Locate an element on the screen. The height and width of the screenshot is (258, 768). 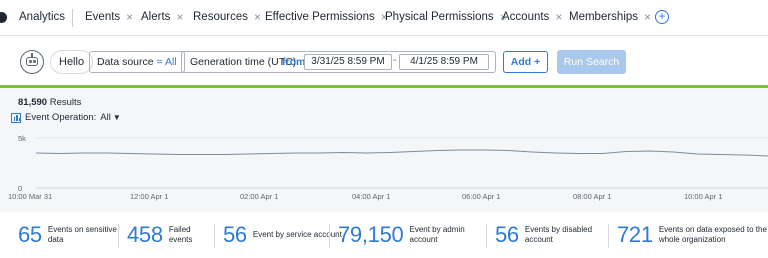
tab-label: Alerts is located at coordinates (156, 17).